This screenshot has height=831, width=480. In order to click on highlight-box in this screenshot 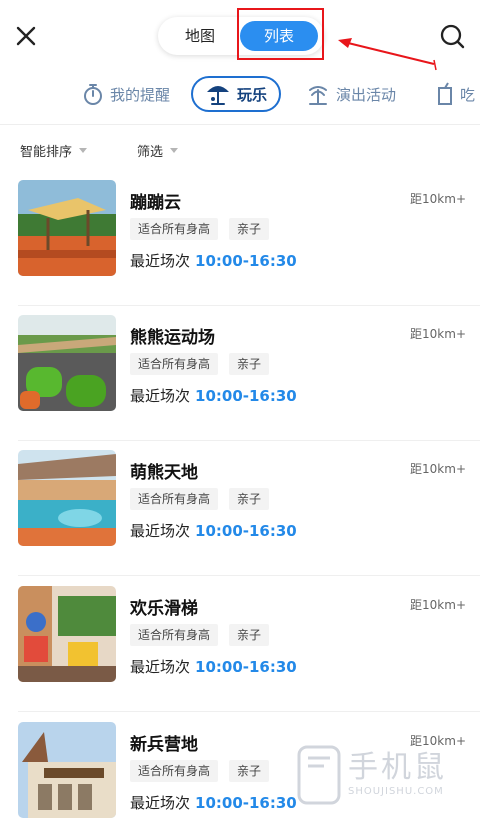, I will do `click(280, 34)`.